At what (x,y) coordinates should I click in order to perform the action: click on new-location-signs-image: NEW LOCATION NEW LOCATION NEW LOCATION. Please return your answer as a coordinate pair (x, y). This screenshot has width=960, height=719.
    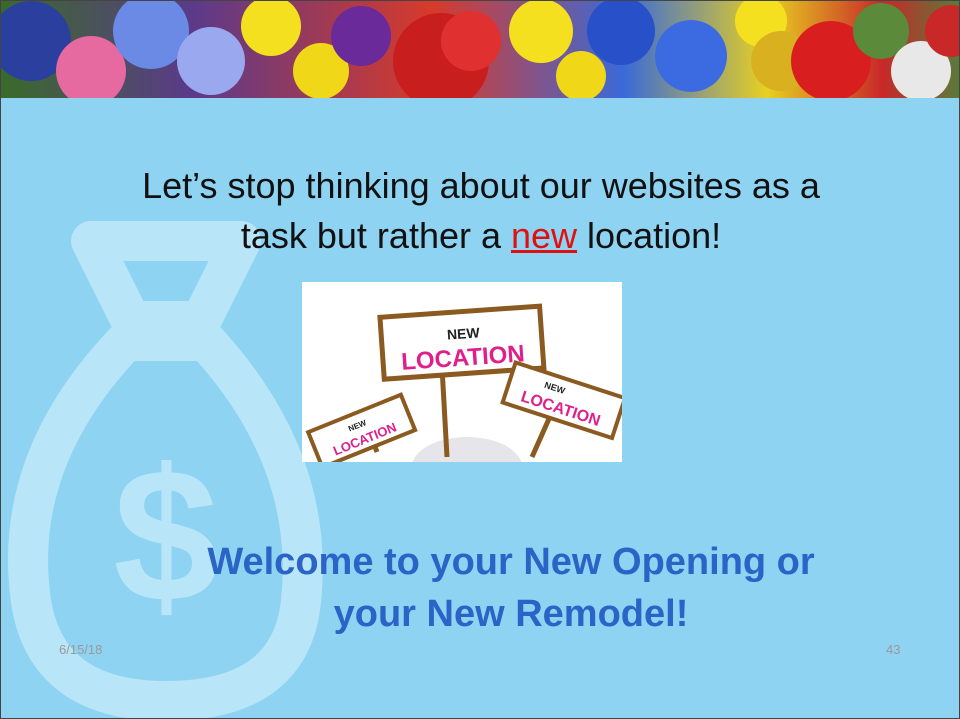
    Looking at the image, I should click on (462, 372).